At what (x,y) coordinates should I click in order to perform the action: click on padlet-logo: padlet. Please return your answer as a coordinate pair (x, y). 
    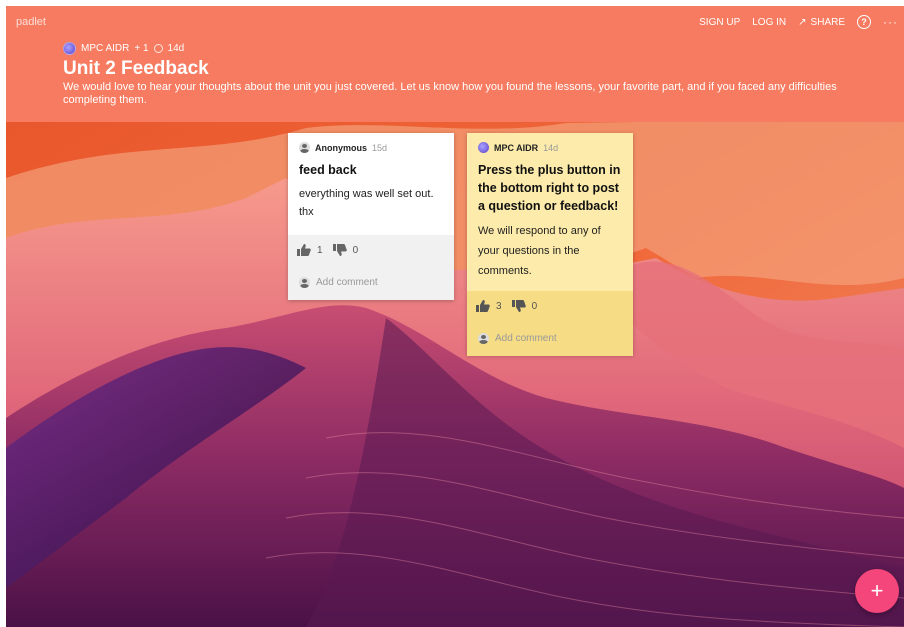
    Looking at the image, I should click on (31, 22).